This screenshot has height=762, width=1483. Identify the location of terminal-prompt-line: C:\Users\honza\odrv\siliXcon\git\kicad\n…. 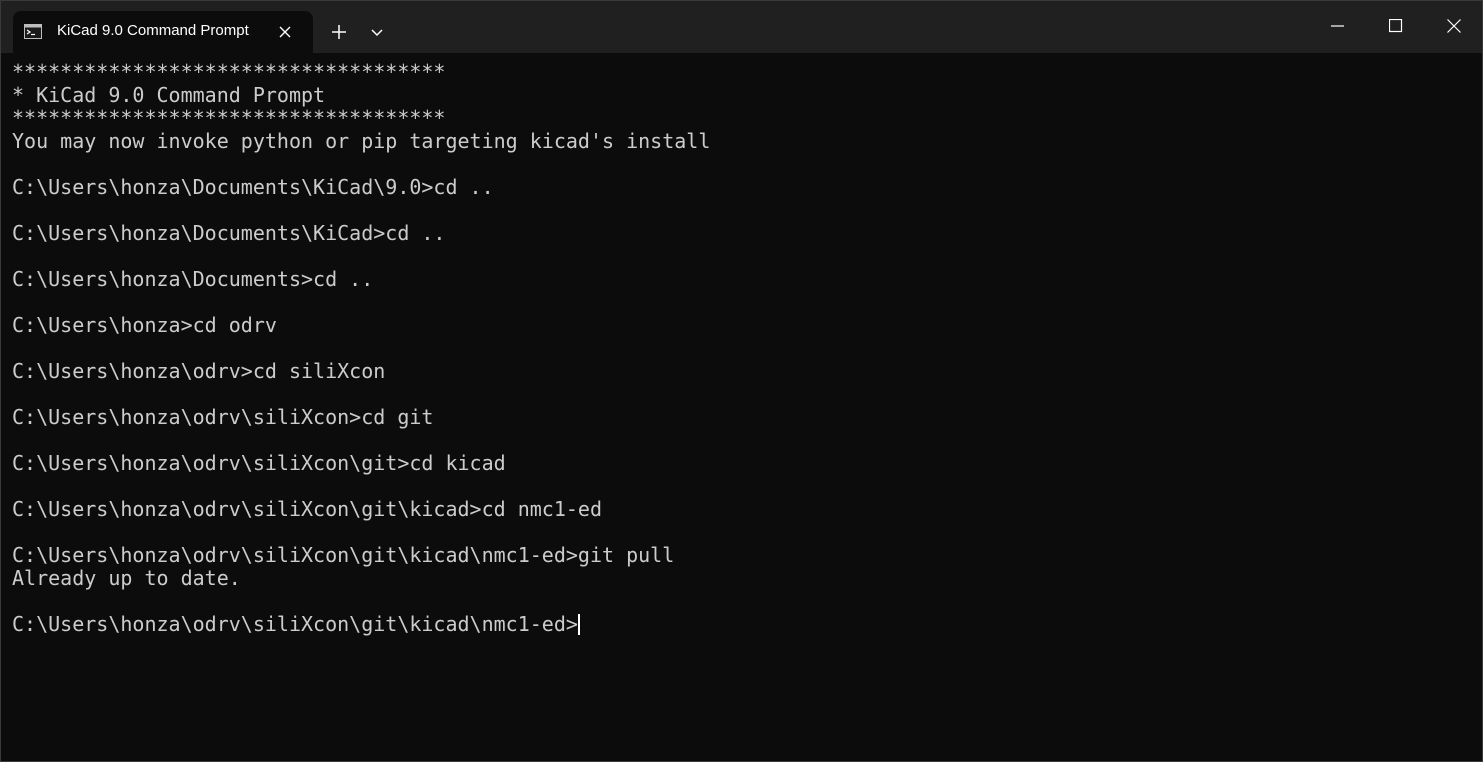
(742, 624).